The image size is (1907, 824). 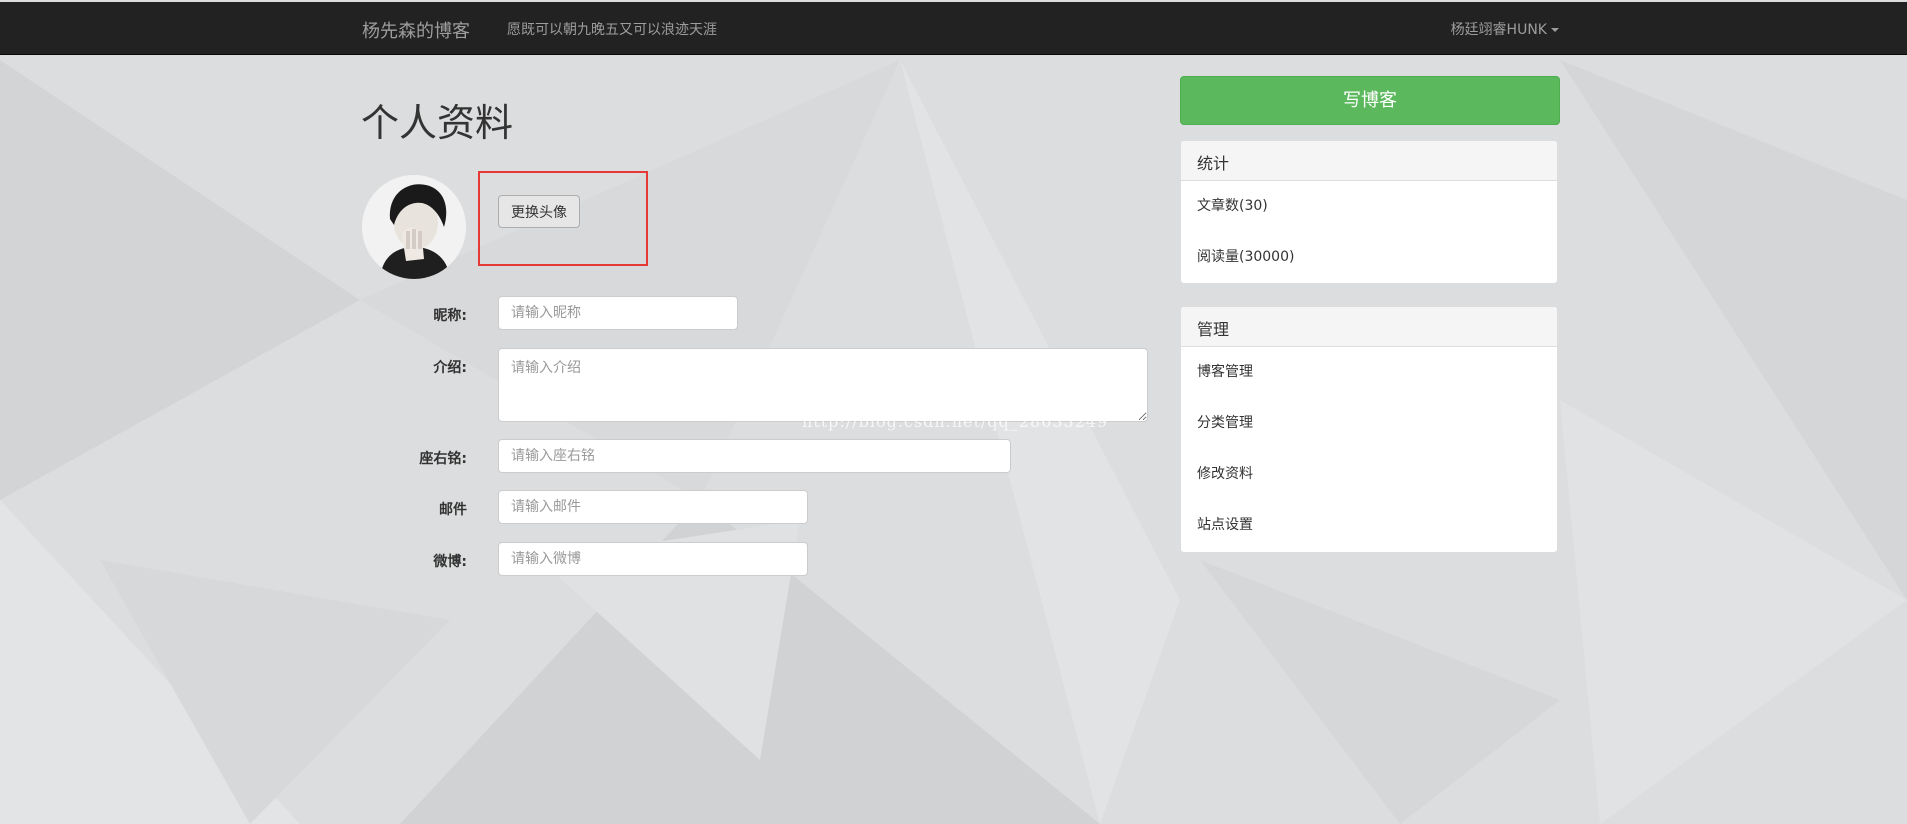 I want to click on intro-textarea, so click(x=823, y=385).